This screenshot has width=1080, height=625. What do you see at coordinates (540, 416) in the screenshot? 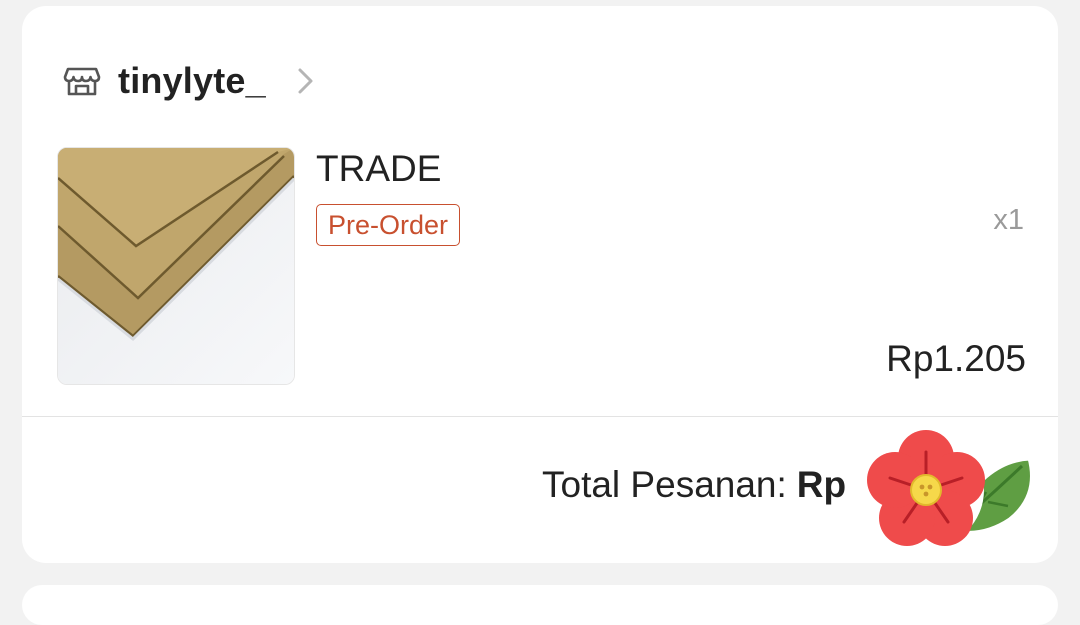
I see `divider` at bounding box center [540, 416].